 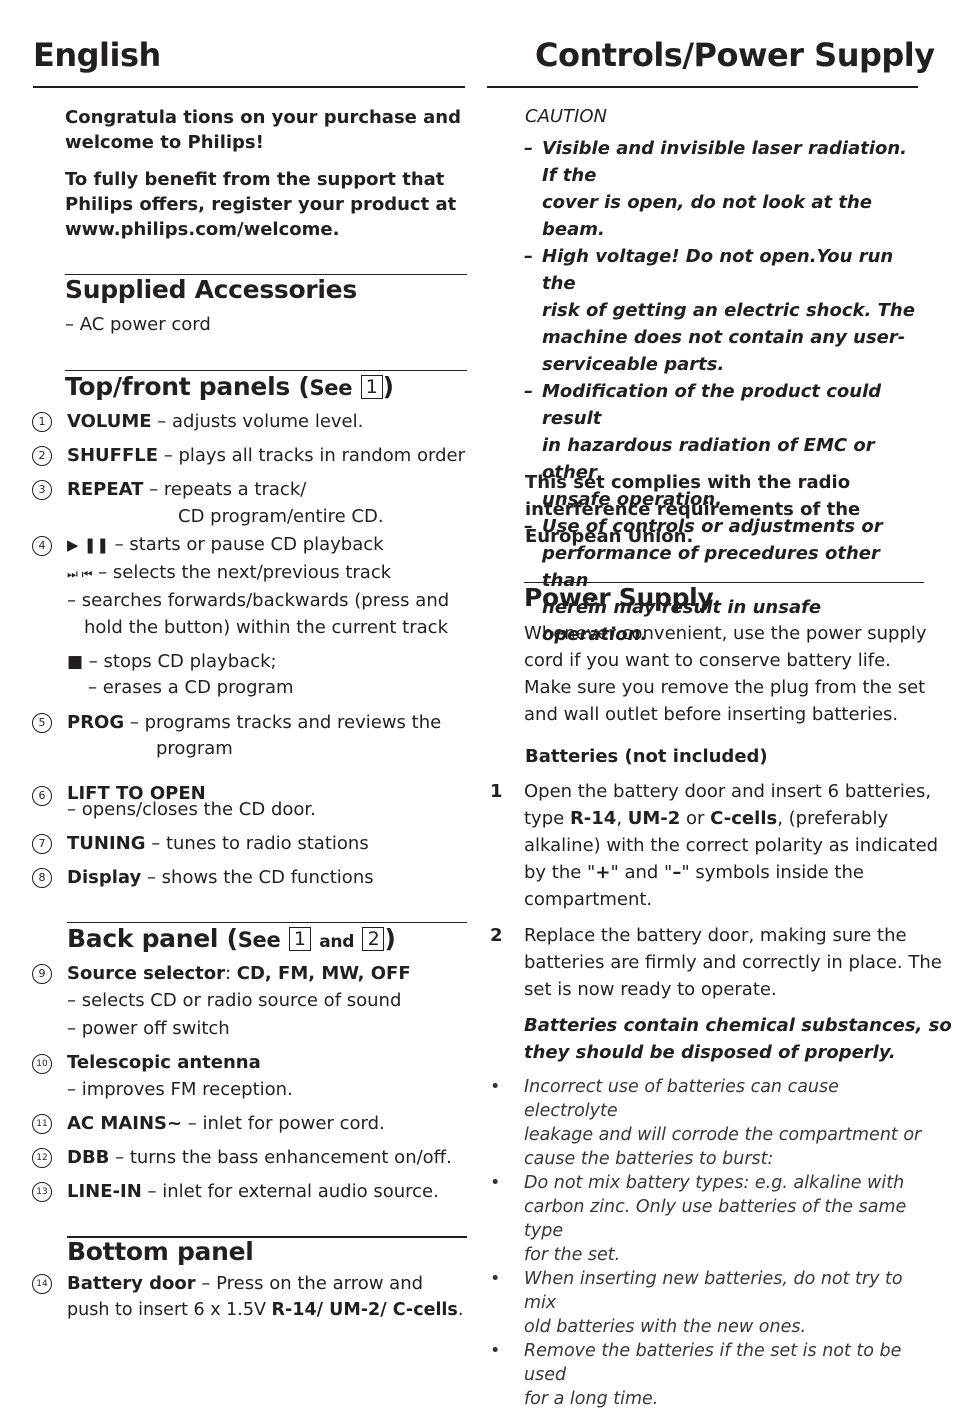 I want to click on callout-number: 3, so click(x=42, y=490).